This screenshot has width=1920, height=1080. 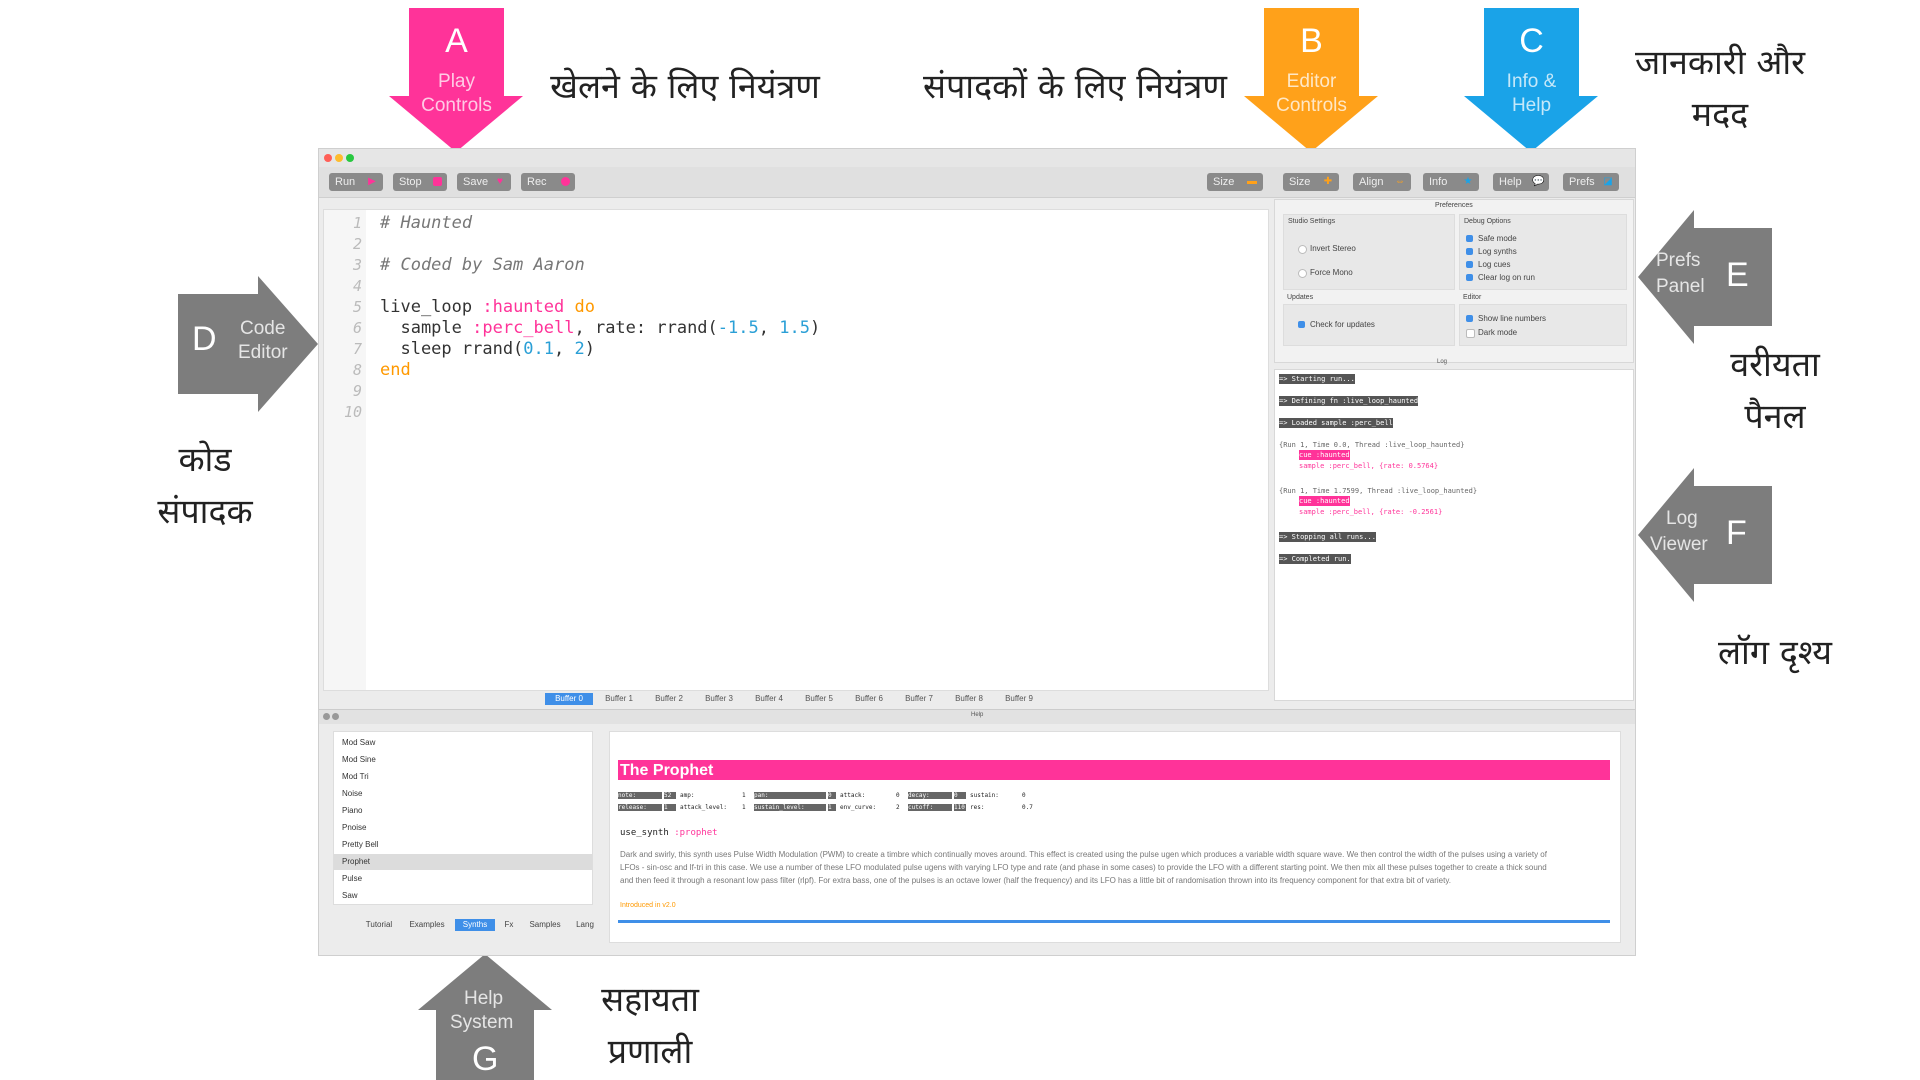 I want to click on save-button: Save ♥, so click(x=484, y=182).